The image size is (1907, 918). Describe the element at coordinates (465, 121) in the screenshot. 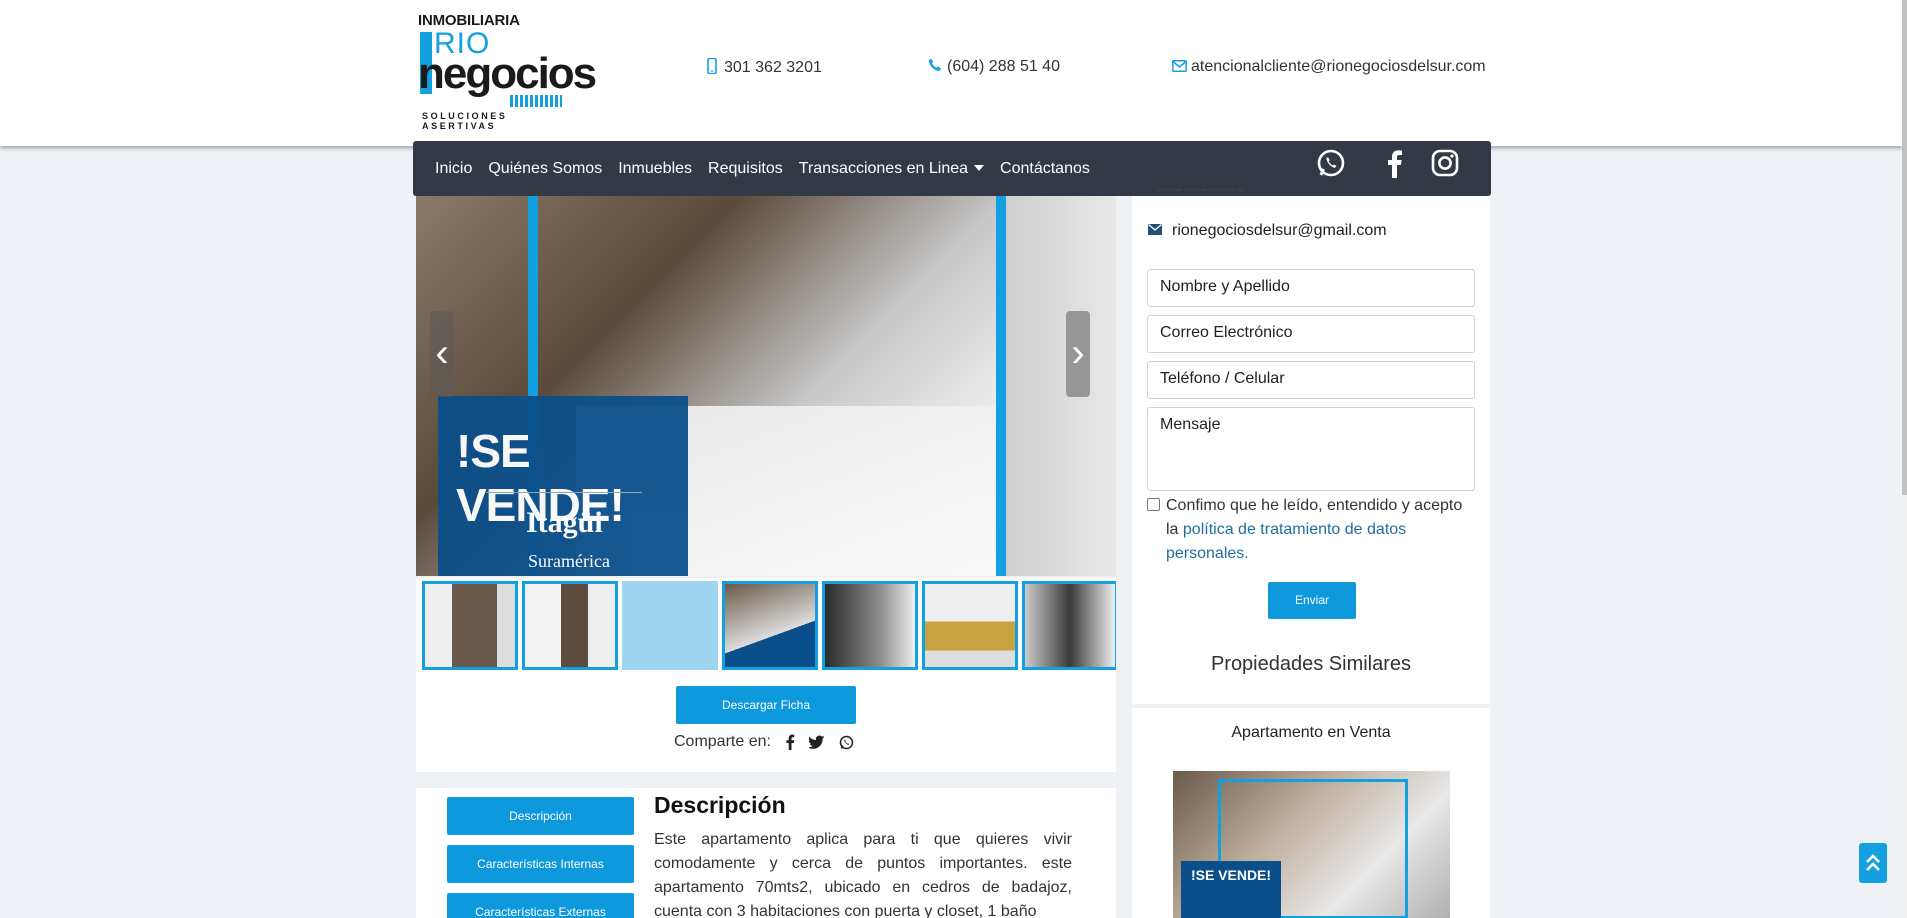

I see `logo-tagline: SOLUCIONES ASERTIVAS` at that location.